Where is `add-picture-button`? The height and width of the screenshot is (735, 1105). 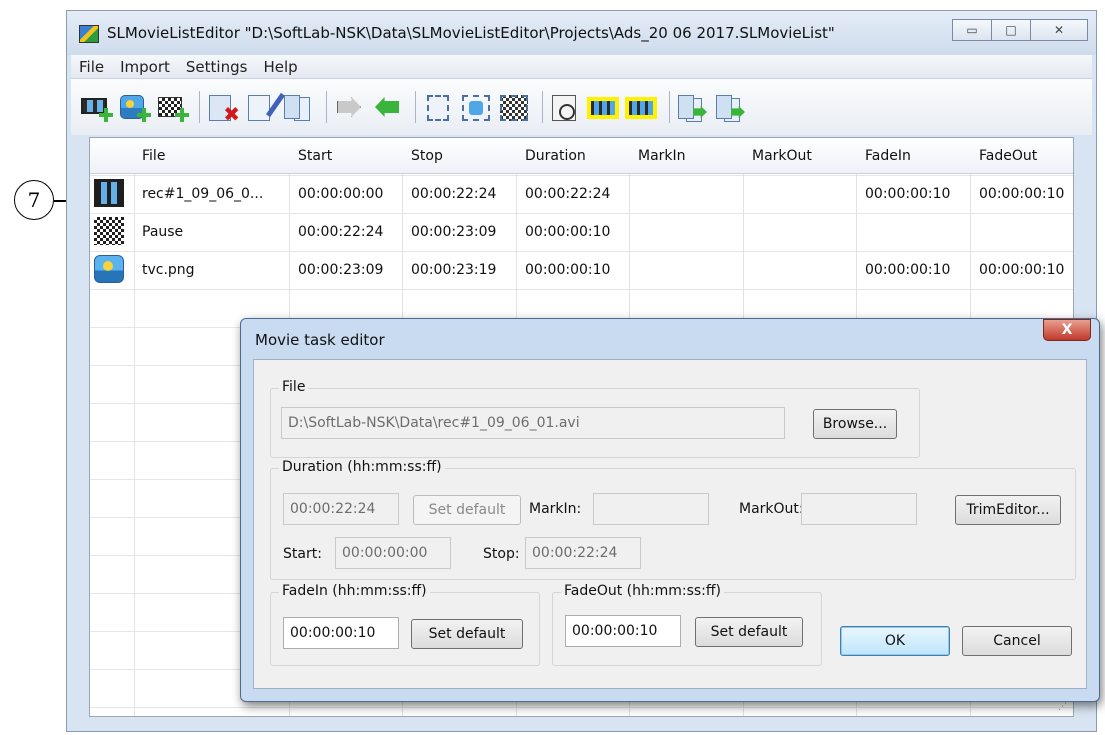
add-picture-button is located at coordinates (134, 107).